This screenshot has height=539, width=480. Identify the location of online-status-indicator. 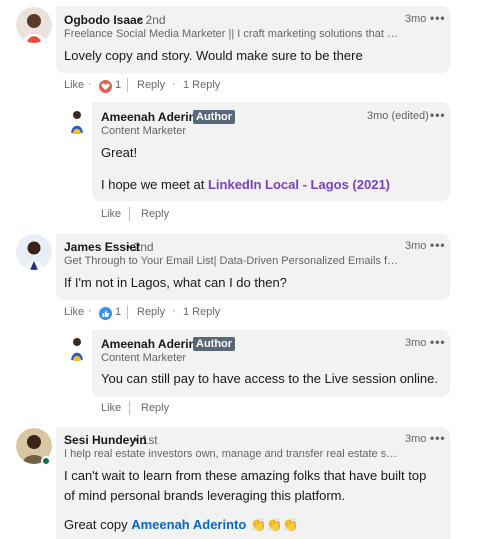
(46, 461).